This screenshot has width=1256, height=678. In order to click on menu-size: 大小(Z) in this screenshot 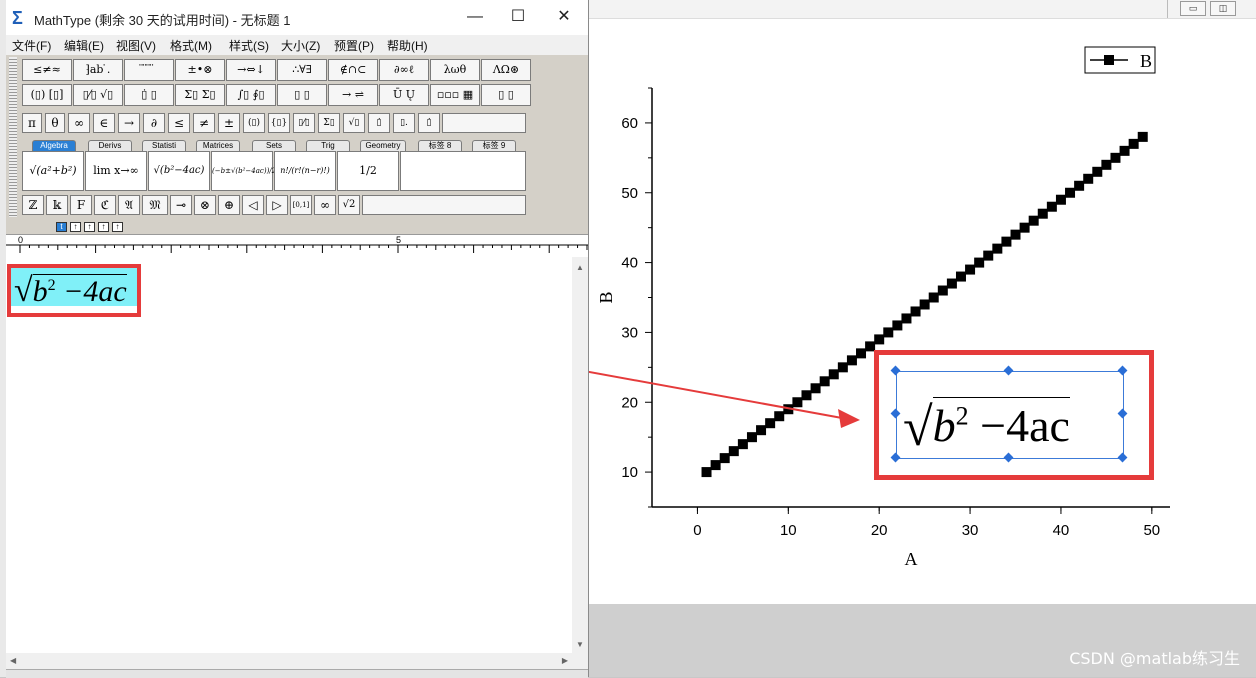, I will do `click(300, 45)`.